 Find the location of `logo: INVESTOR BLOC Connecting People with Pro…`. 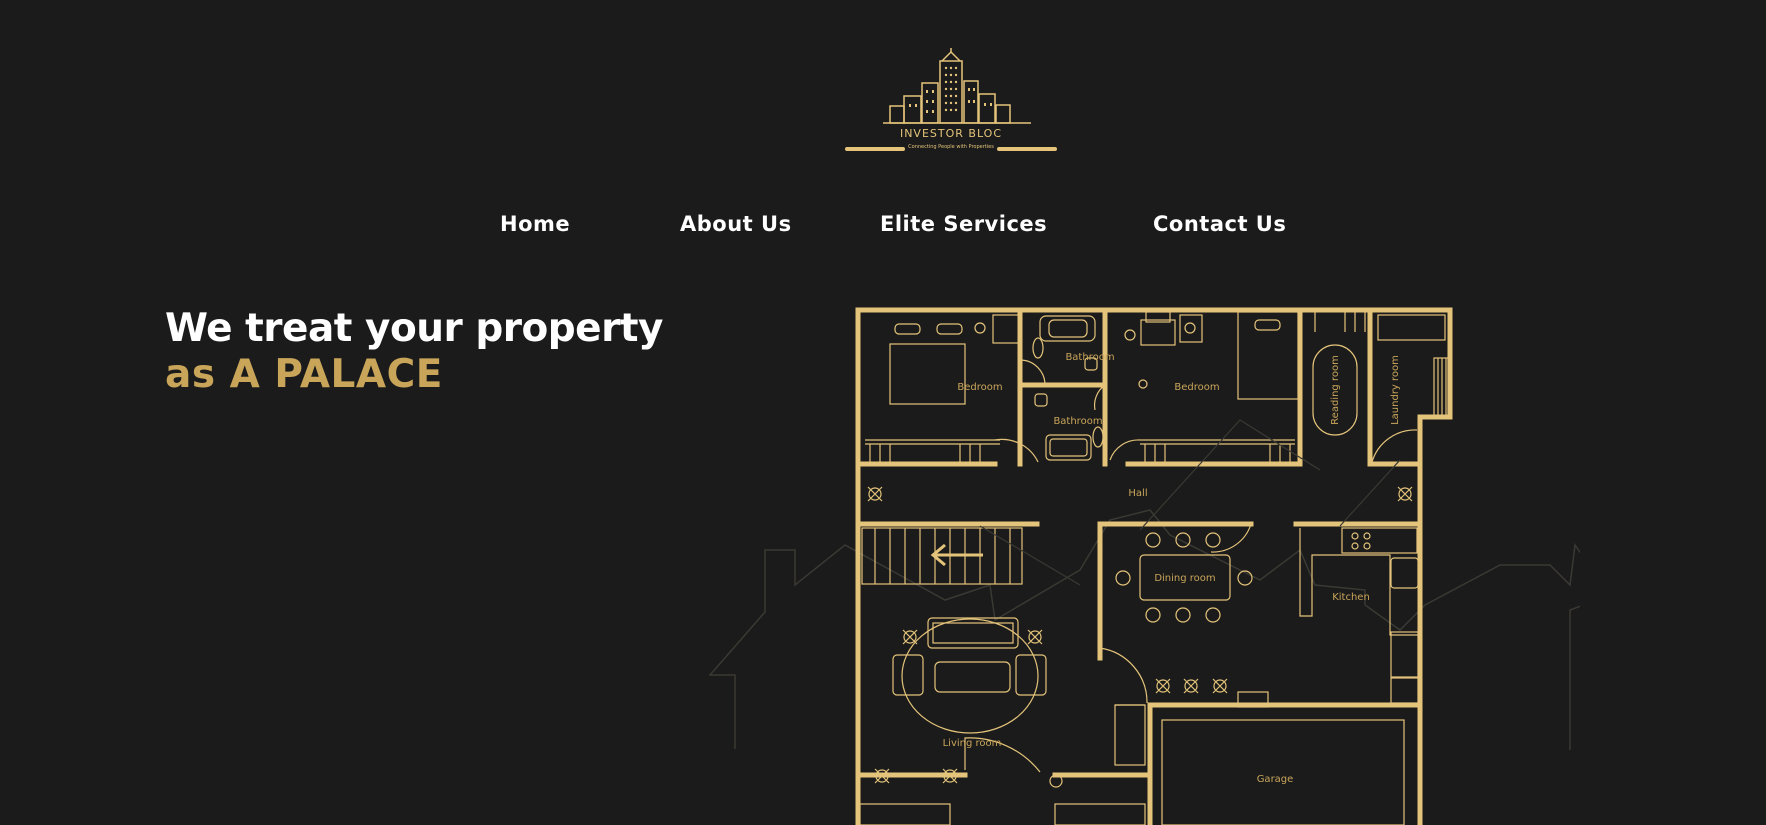

logo: INVESTOR BLOC Connecting People with Pro… is located at coordinates (951, 102).